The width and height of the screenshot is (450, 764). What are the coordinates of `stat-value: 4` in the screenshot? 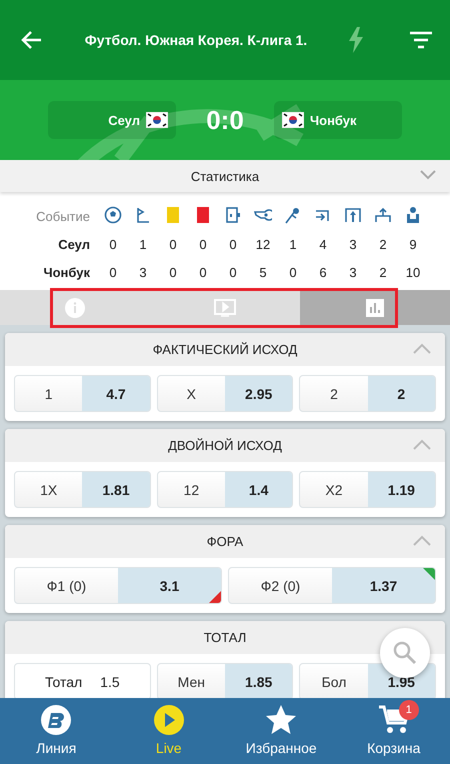 It's located at (323, 244).